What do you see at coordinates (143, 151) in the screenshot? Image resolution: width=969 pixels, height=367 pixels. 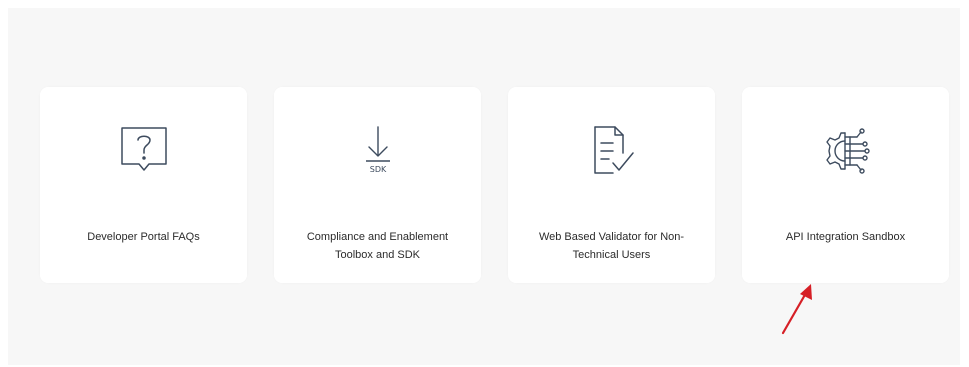 I see `question-bubble-icon` at bounding box center [143, 151].